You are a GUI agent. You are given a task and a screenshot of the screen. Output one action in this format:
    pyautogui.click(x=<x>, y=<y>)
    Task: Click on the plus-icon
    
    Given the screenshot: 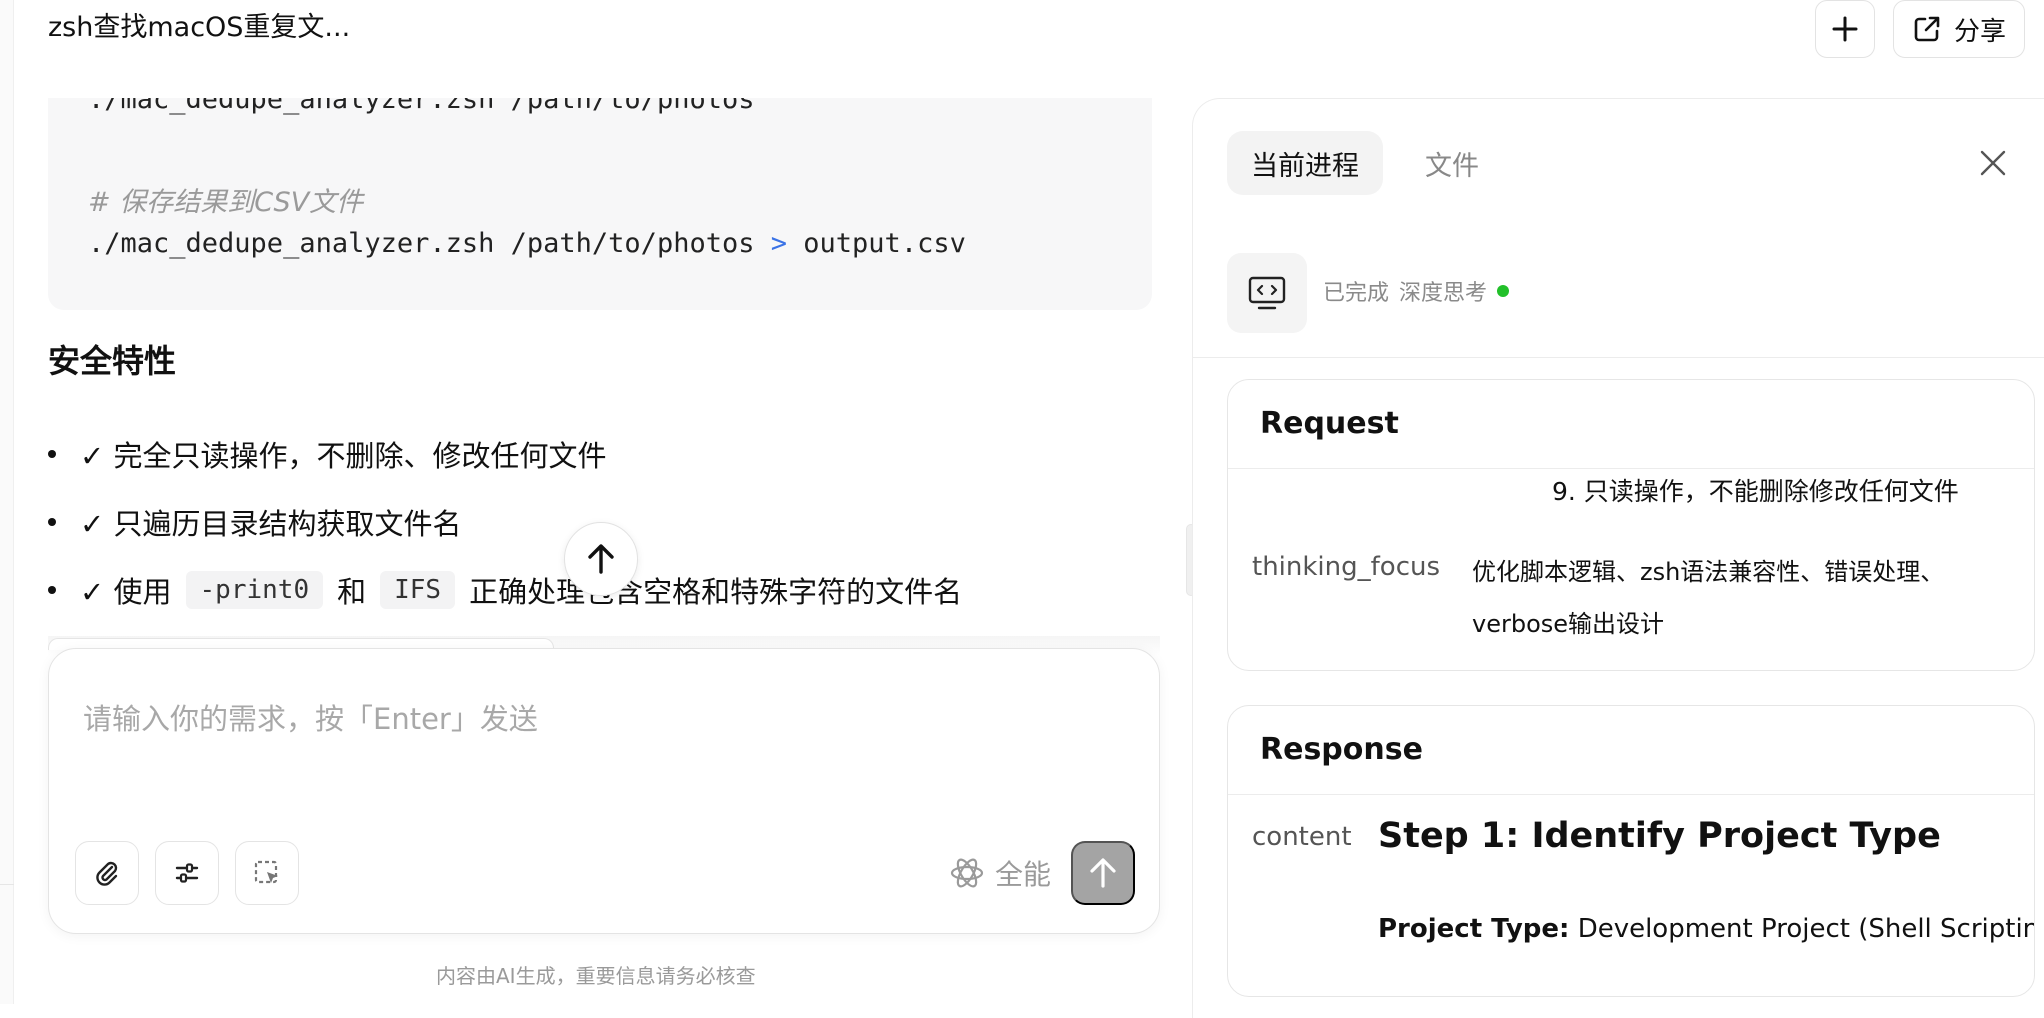 What is the action you would take?
    pyautogui.click(x=1845, y=29)
    